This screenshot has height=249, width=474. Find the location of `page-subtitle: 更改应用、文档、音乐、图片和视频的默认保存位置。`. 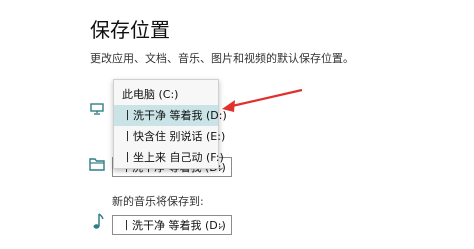

page-subtitle: 更改应用、文档、音乐、图片和视频的默认保存位置。 is located at coordinates (222, 58).